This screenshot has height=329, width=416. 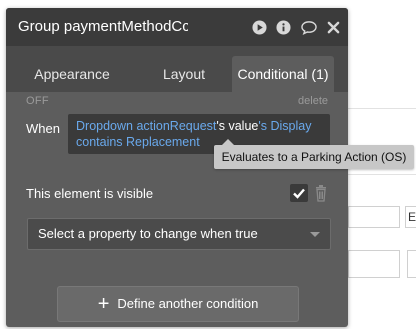 I want to click on expression-source: Dropdown actionRequest, so click(x=146, y=126).